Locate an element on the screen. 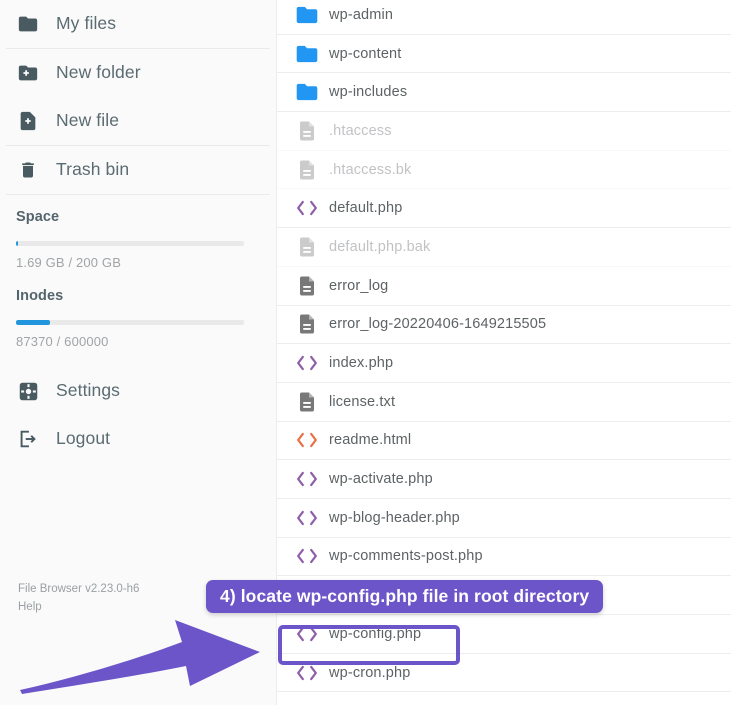 Image resolution: width=731 pixels, height=705 pixels. file-name: error_log is located at coordinates (359, 285).